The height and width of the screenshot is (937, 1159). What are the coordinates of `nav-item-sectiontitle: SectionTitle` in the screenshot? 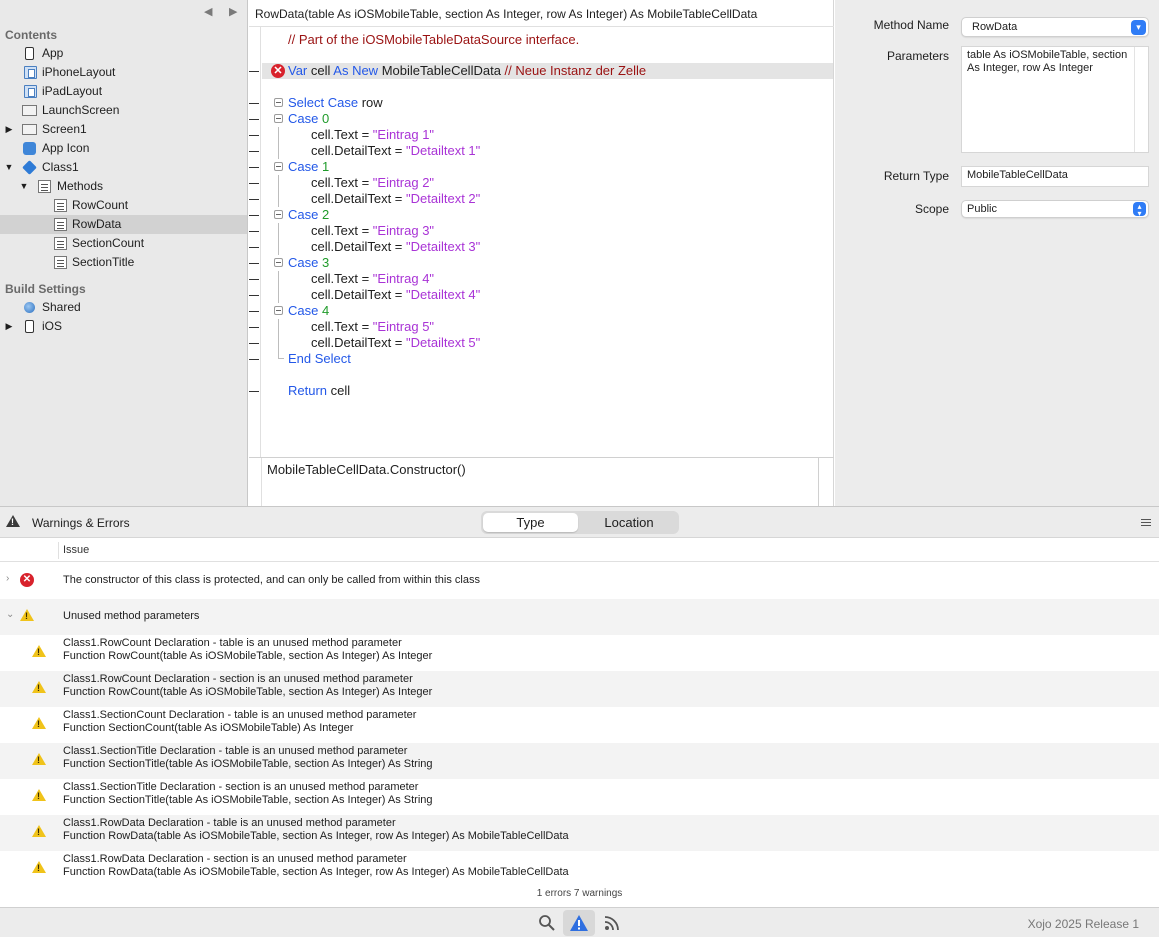 It's located at (123, 262).